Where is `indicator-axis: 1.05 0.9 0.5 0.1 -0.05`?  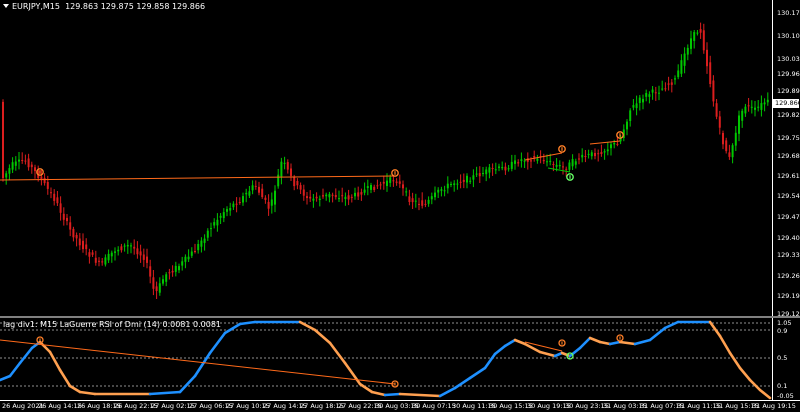 indicator-axis: 1.05 0.9 0.5 0.1 -0.05 is located at coordinates (786, 359).